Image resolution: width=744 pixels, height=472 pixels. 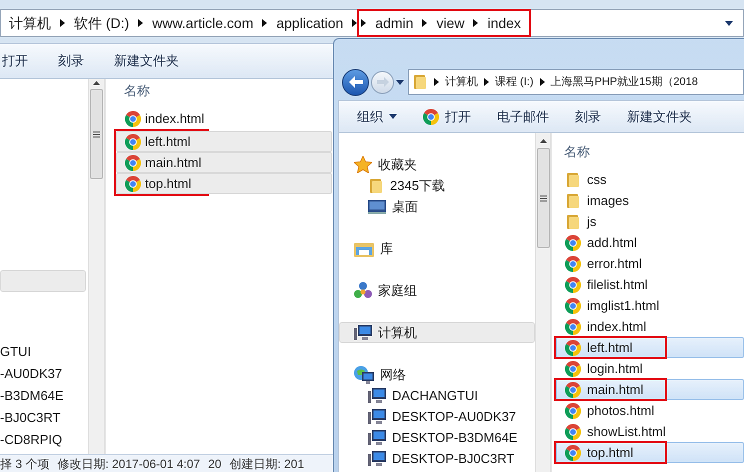 What do you see at coordinates (29, 61) in the screenshot?
I see `toolbar-button: 打开` at bounding box center [29, 61].